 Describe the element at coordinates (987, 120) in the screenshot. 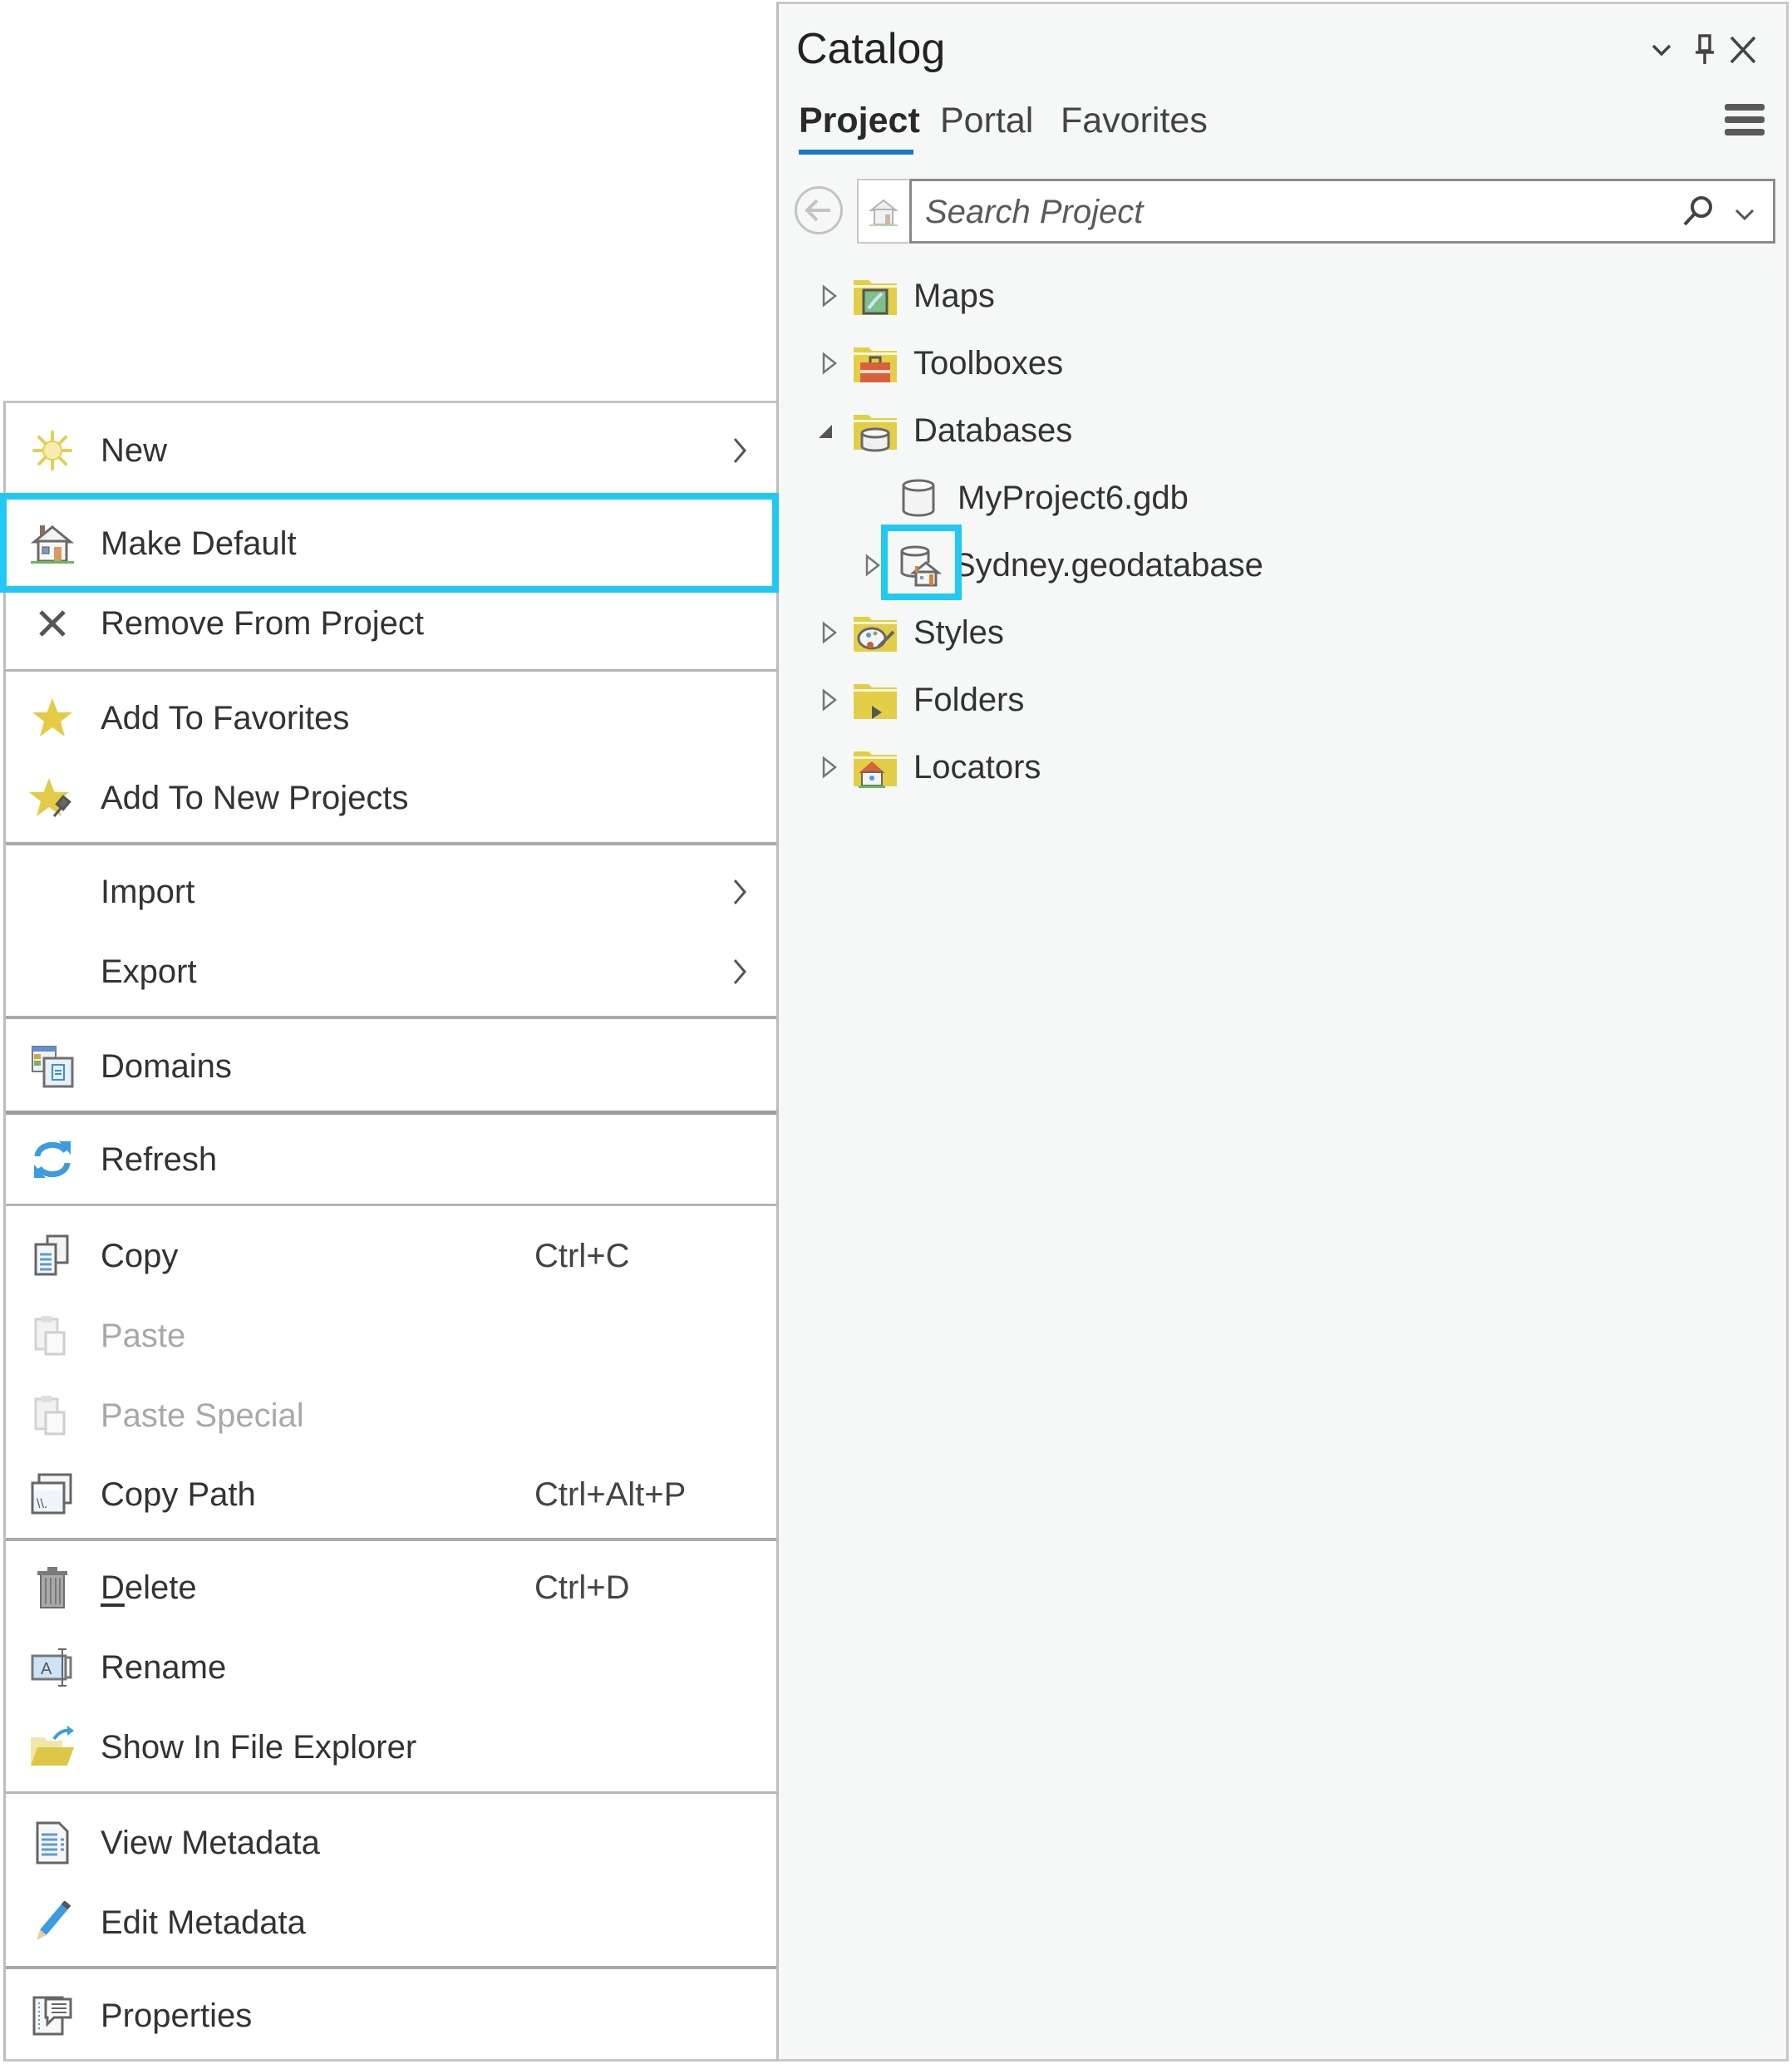

I see `tab-portal: Portal` at that location.